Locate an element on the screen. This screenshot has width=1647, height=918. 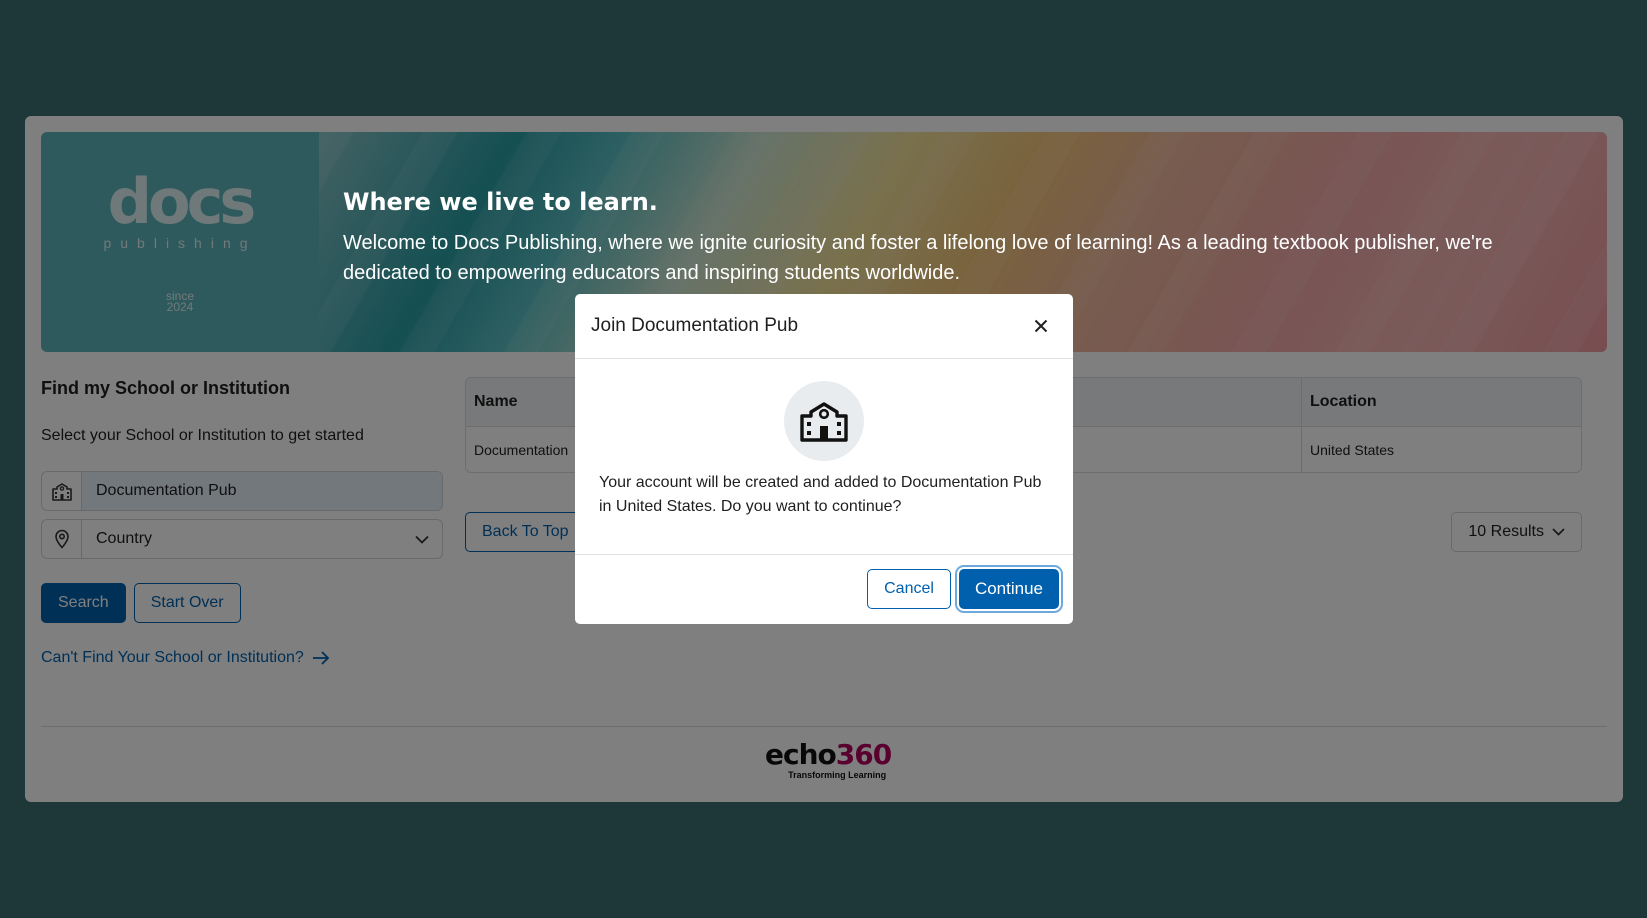
close-icon is located at coordinates (1041, 326).